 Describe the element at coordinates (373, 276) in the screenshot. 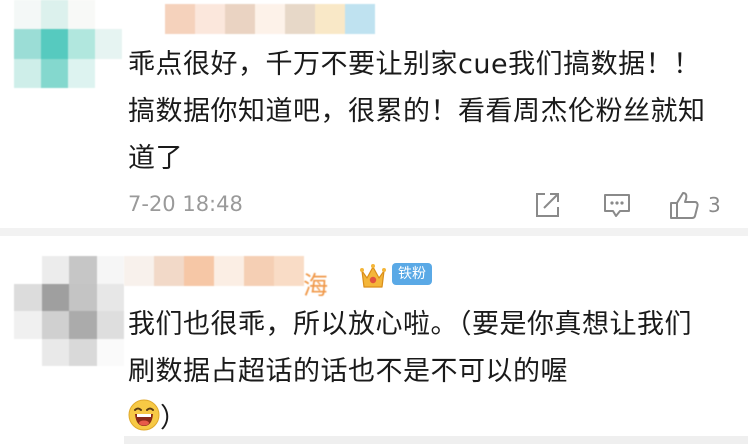

I see `crown-icon` at that location.